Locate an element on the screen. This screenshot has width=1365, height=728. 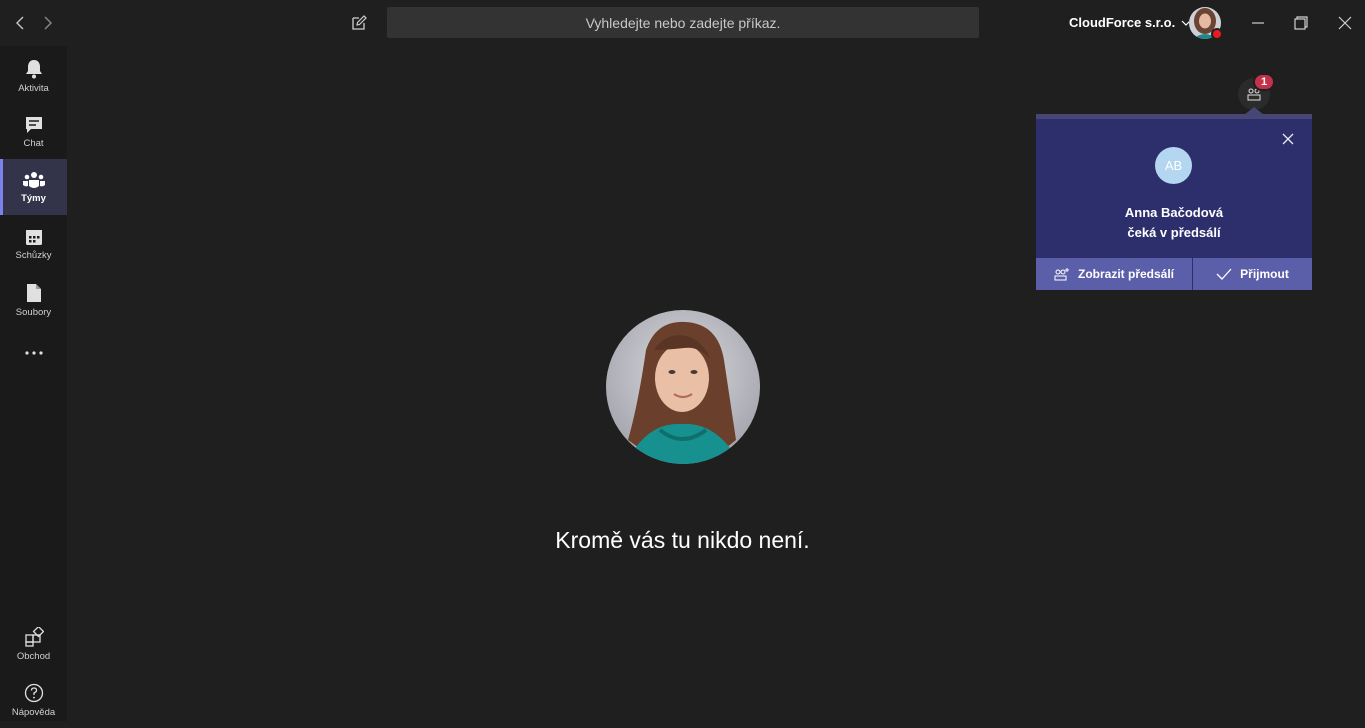
rail-item-label: Nápověda is located at coordinates (33, 712).